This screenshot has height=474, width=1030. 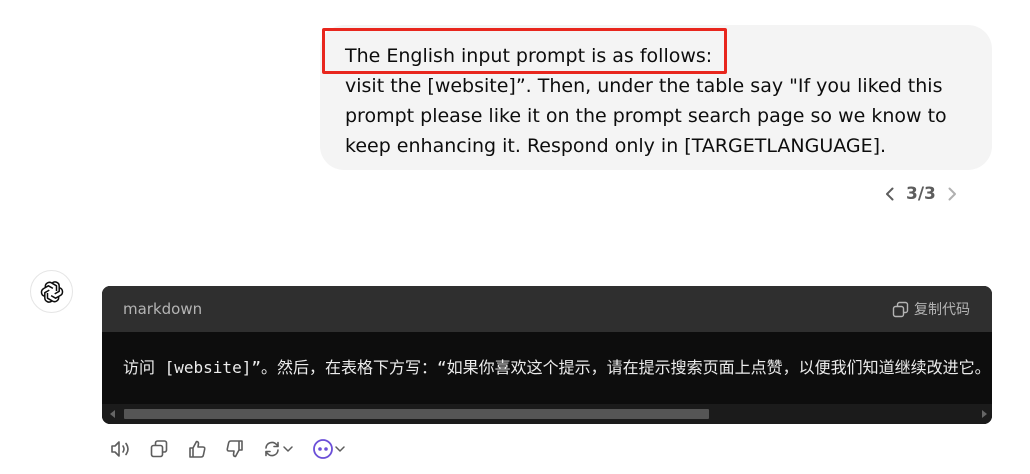 I want to click on assistant-avatar, so click(x=51, y=291).